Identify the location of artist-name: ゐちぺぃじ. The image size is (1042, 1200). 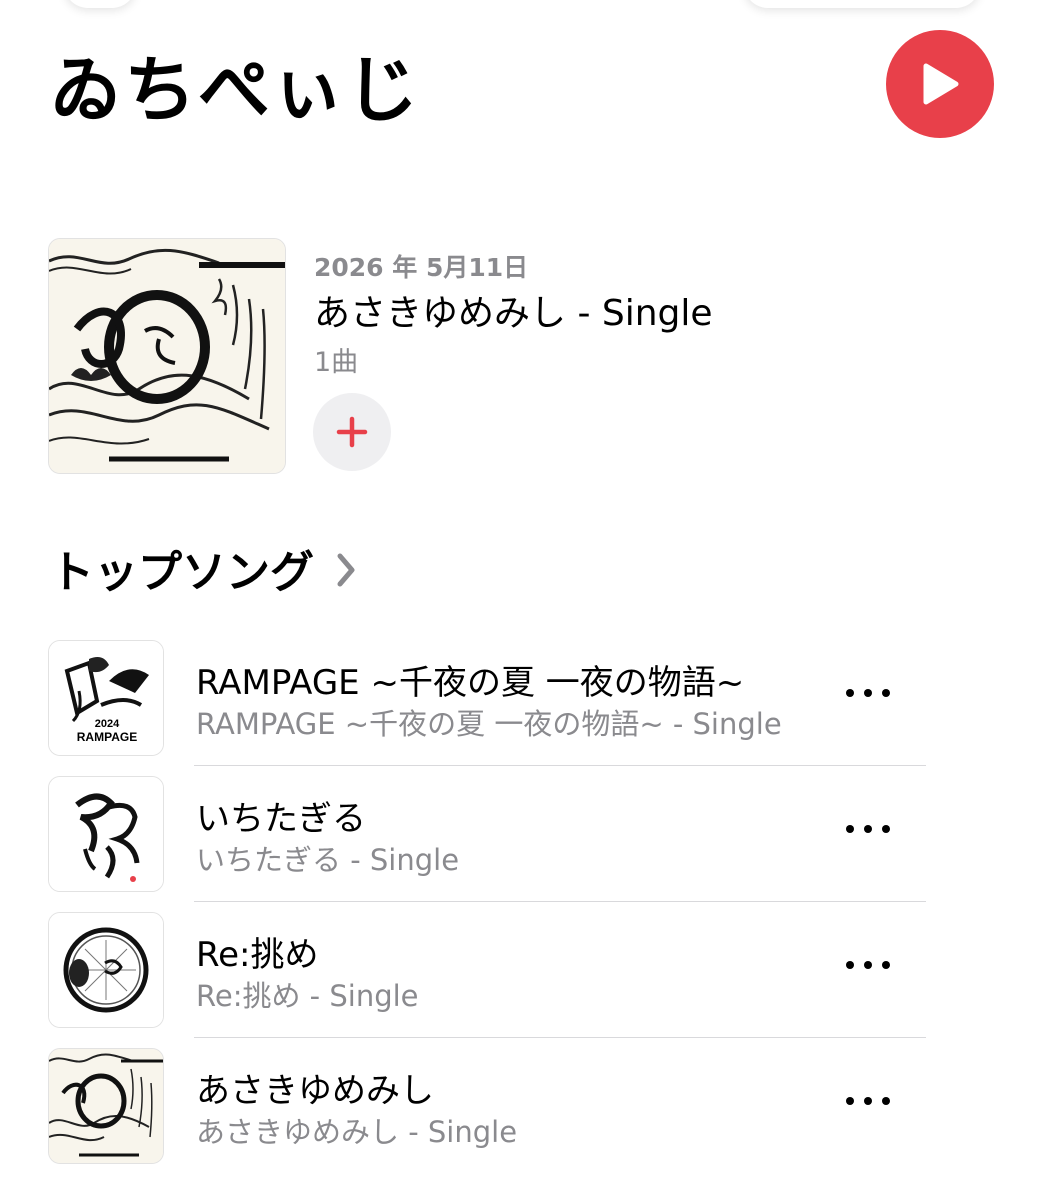
(235, 90).